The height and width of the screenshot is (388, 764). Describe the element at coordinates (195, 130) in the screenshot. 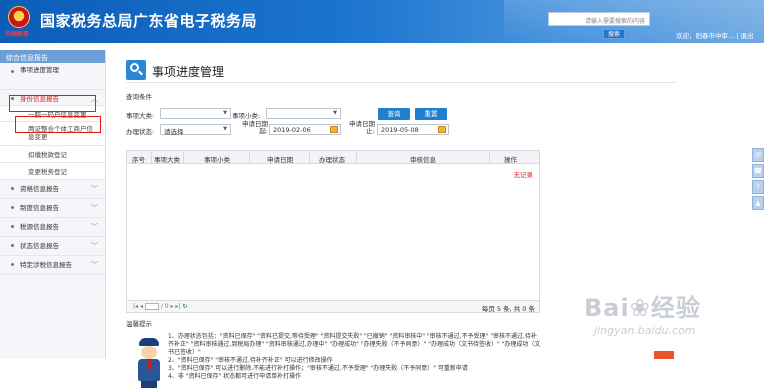

I see `status-select: 请选择 ▼` at that location.